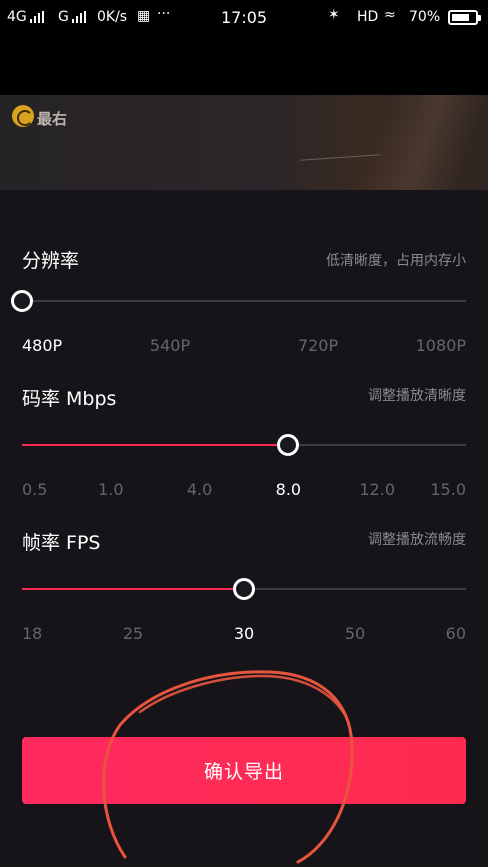 The width and height of the screenshot is (488, 867). I want to click on logo-text: 最右, so click(52, 119).